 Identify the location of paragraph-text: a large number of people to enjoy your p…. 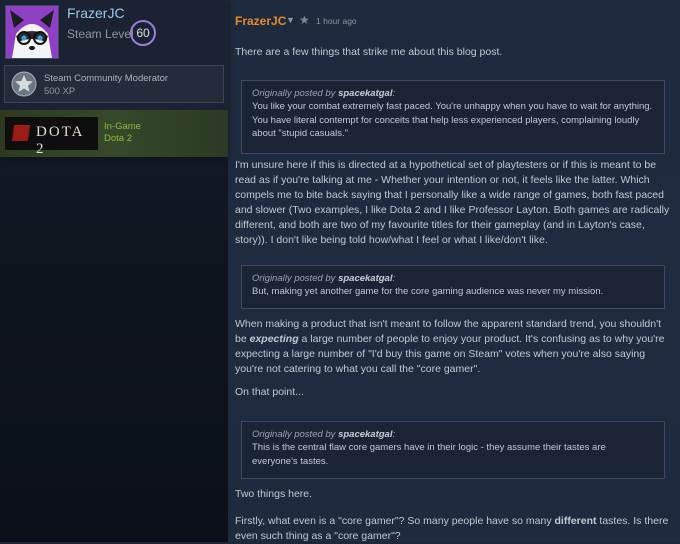
(450, 354).